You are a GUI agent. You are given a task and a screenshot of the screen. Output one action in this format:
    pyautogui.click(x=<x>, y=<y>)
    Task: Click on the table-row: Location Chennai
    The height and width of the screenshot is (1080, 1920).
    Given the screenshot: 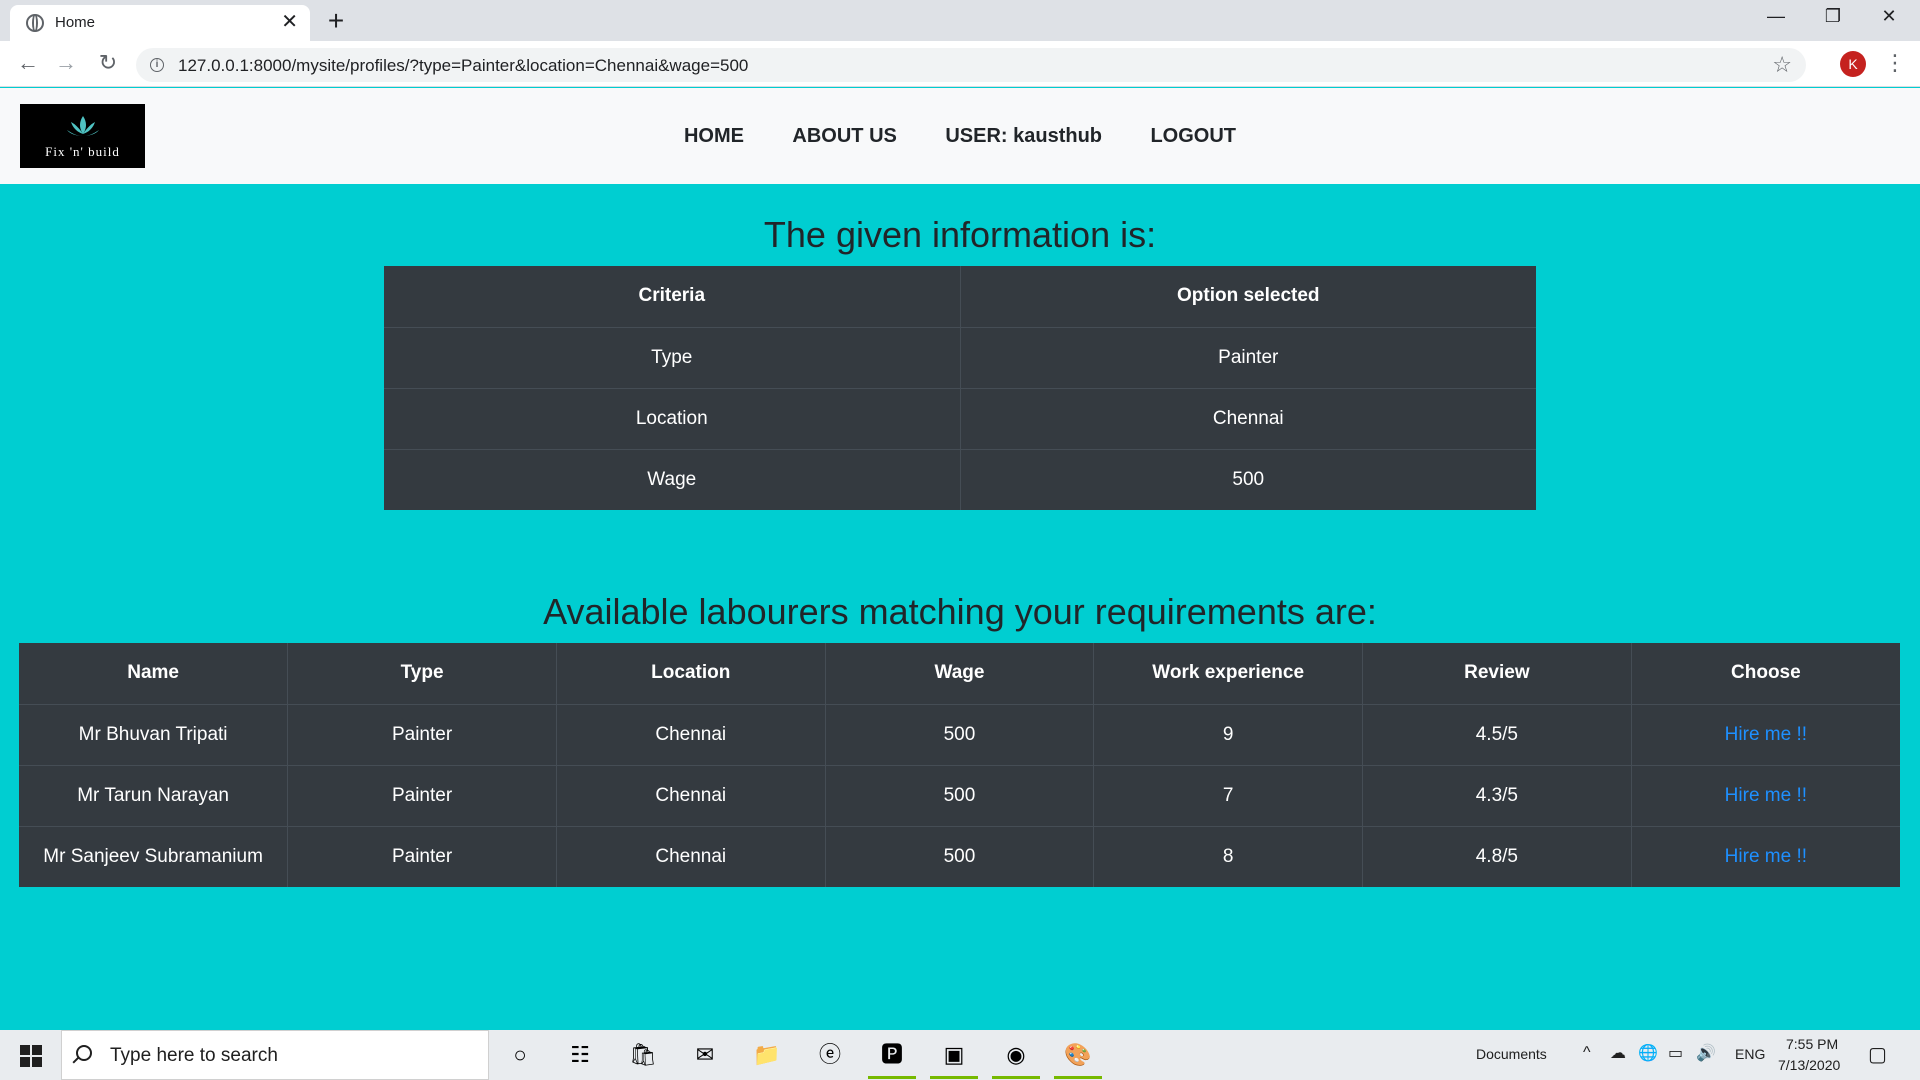 What is the action you would take?
    pyautogui.click(x=960, y=418)
    